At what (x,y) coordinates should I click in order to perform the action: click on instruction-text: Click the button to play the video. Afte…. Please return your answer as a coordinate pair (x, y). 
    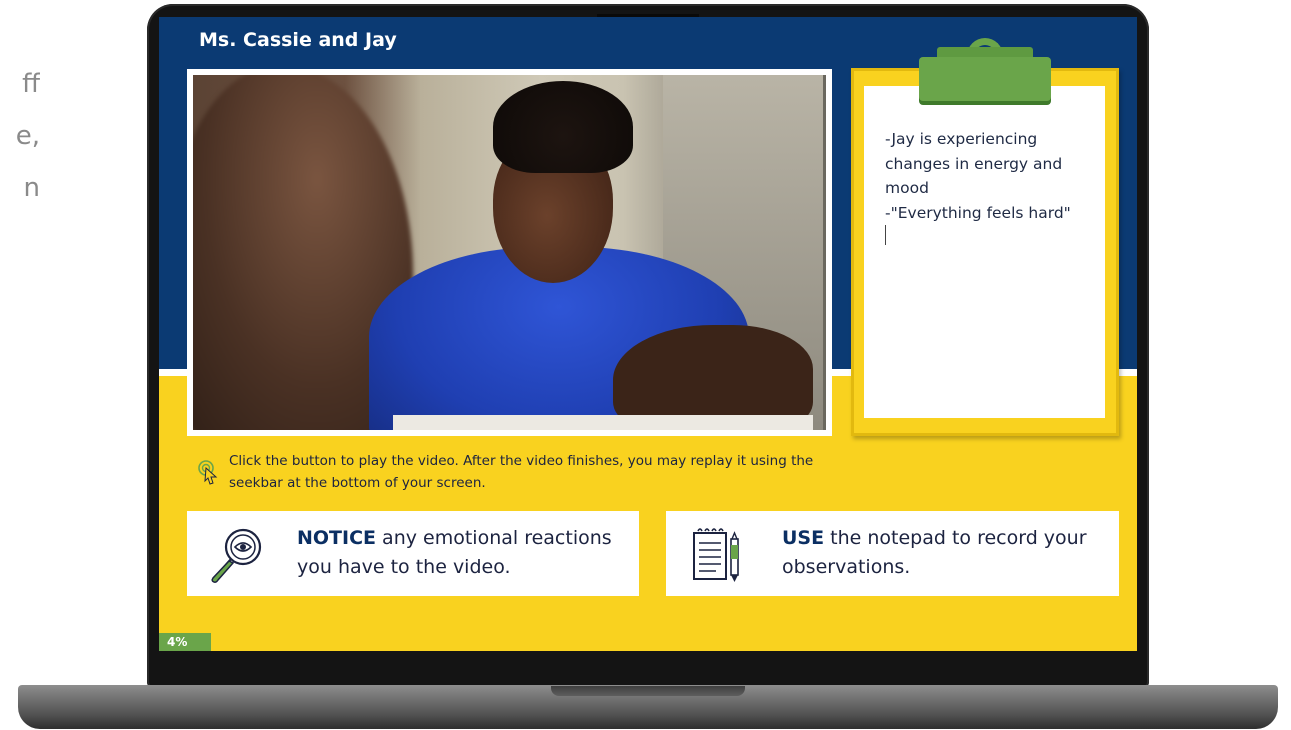
    Looking at the image, I should click on (521, 472).